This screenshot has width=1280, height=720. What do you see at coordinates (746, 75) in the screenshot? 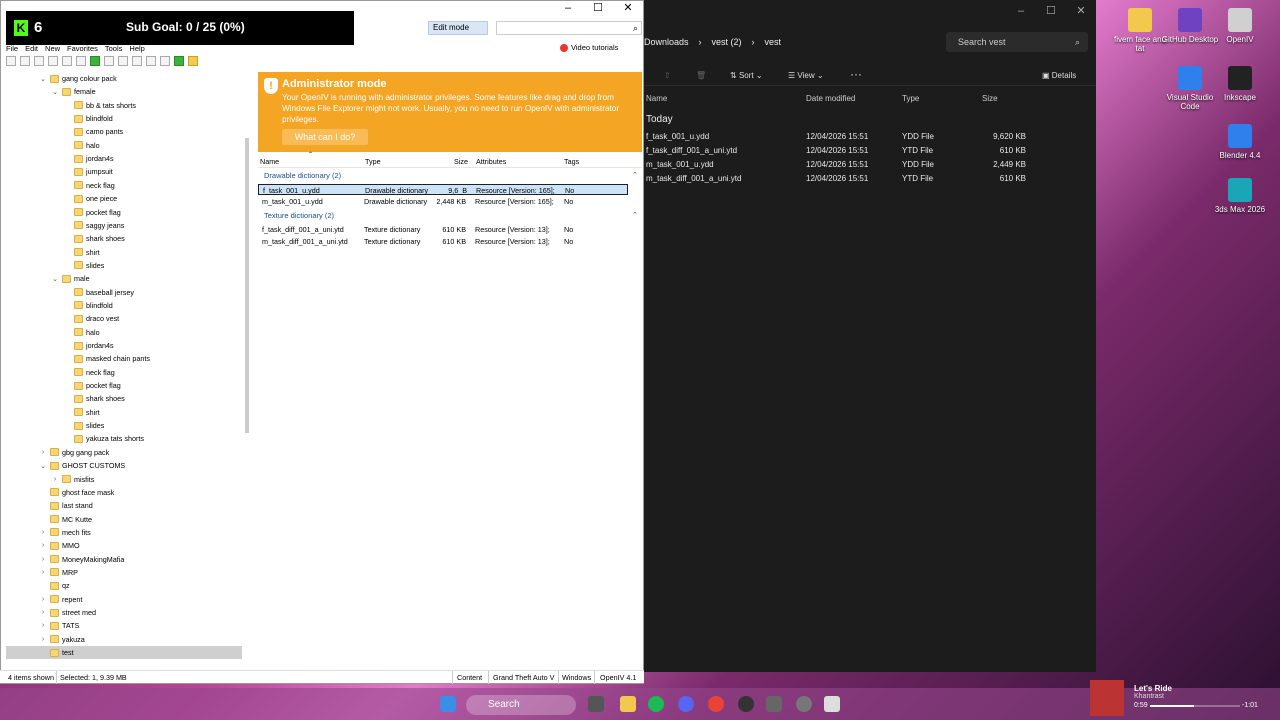
I see `sort-button: ⇅ Sort ⌄` at bounding box center [746, 75].